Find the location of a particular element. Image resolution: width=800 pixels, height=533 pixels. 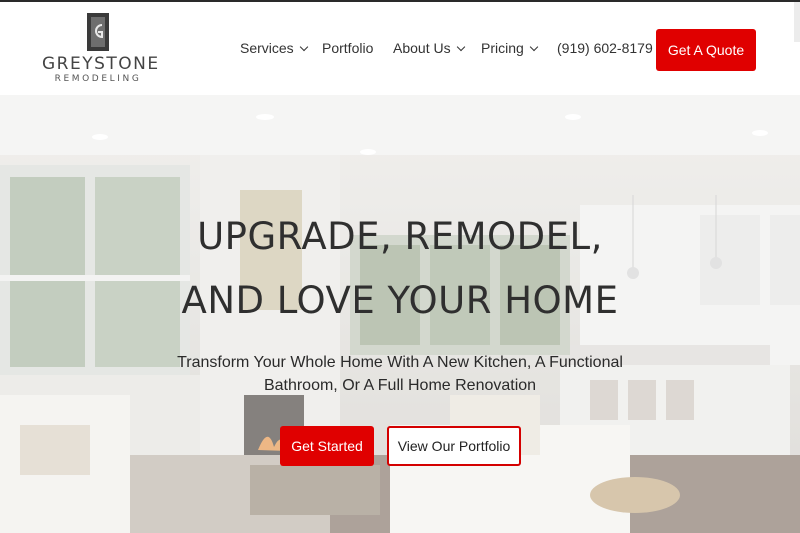

nav-phone-link: (919) 602-8179 is located at coordinates (605, 48).